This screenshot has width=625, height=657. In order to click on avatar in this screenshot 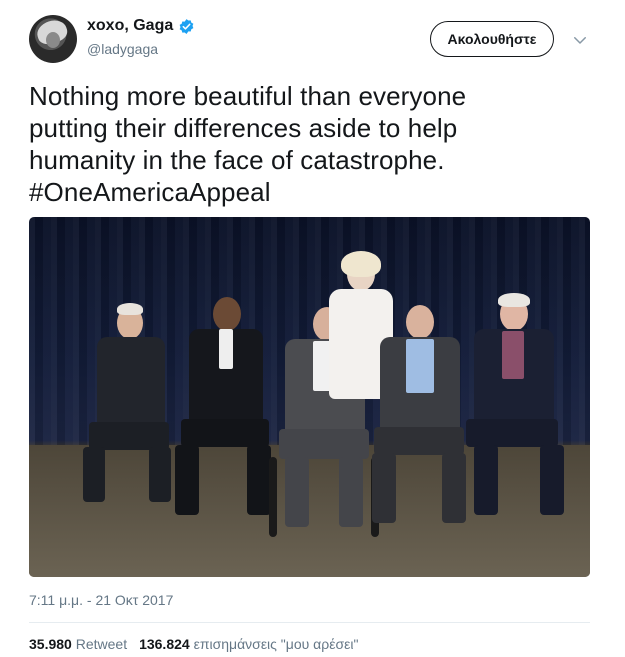, I will do `click(53, 39)`.